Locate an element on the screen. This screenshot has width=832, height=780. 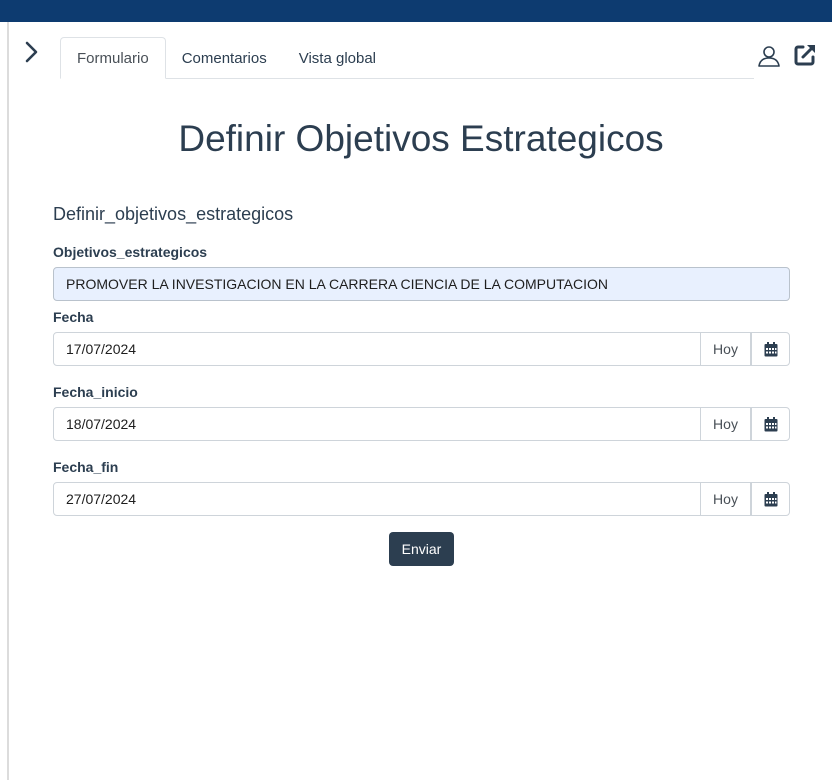
fecha-fin-today-button: Hoy is located at coordinates (726, 499).